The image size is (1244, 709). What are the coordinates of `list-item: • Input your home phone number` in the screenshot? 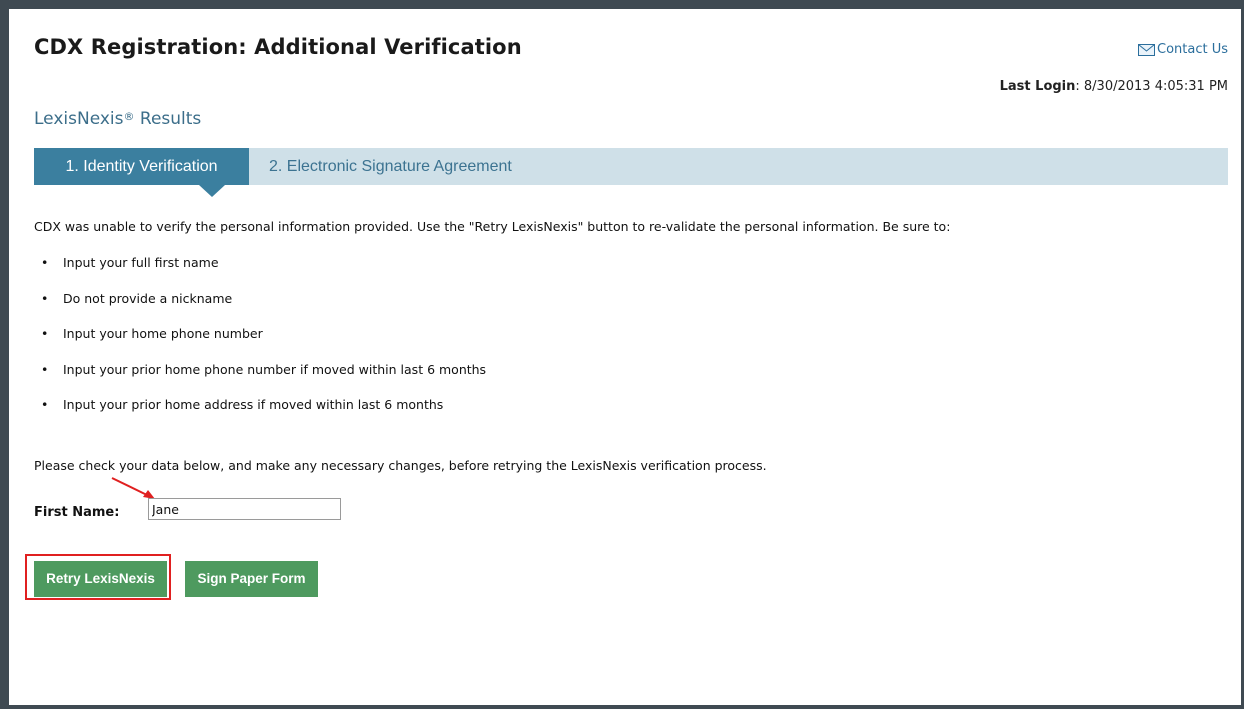 It's located at (263, 344).